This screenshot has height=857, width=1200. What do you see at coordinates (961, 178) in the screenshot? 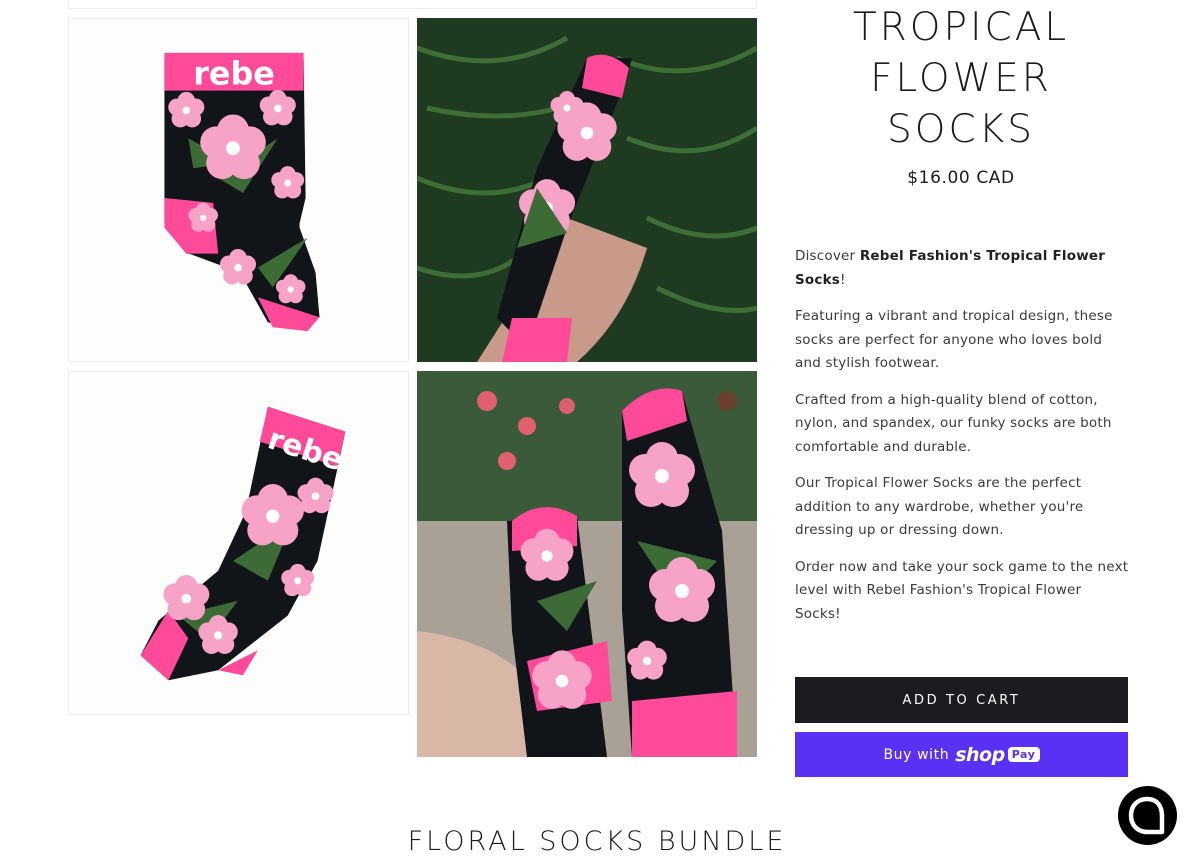
I see `product-price: $16.00 CAD` at bounding box center [961, 178].